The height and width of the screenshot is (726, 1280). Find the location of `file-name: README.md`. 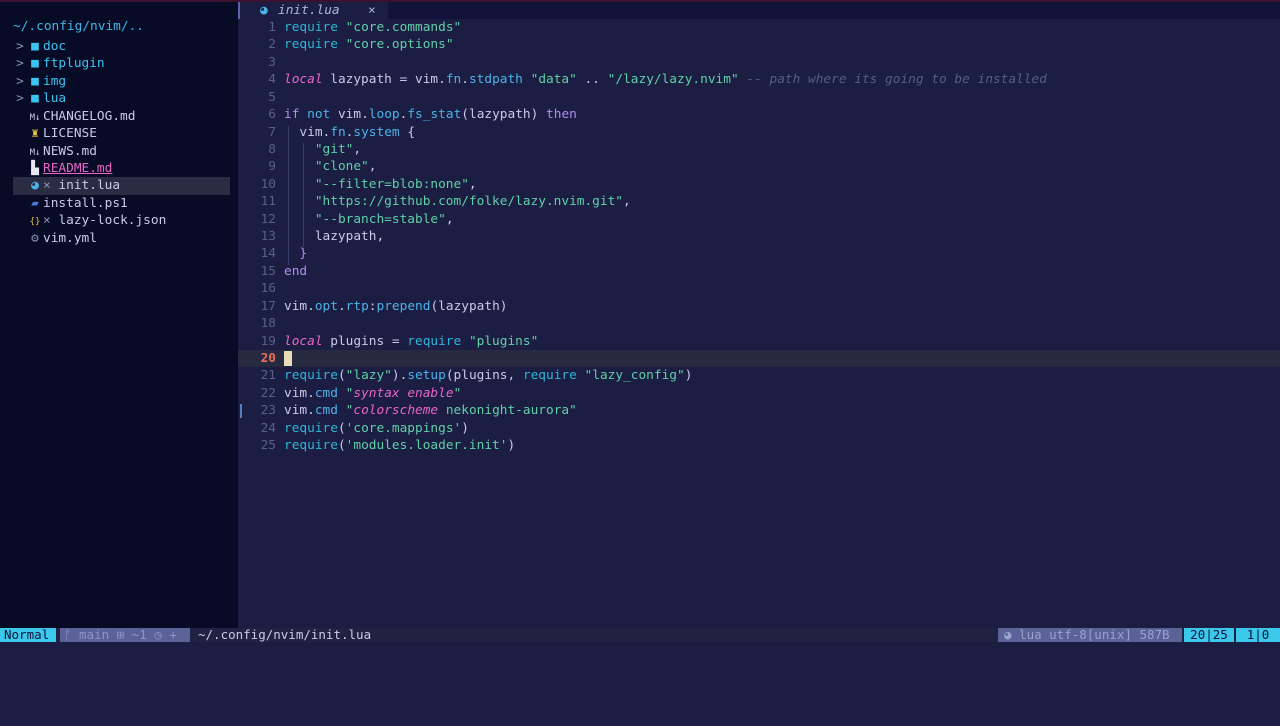

file-name: README.md is located at coordinates (78, 168).